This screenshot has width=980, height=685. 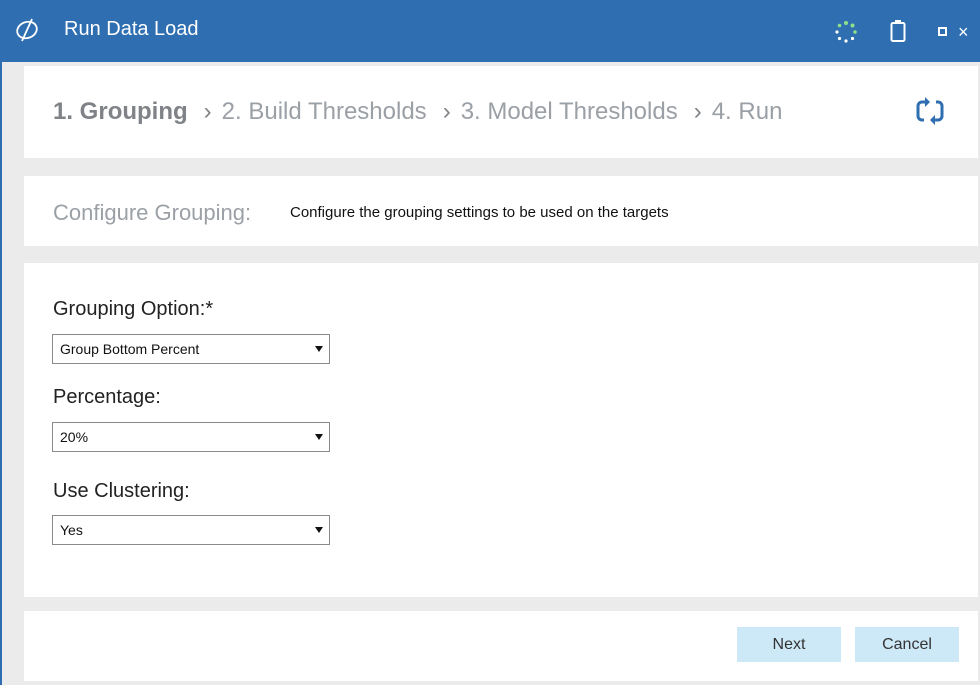 What do you see at coordinates (942, 31) in the screenshot?
I see `maximize-icon` at bounding box center [942, 31].